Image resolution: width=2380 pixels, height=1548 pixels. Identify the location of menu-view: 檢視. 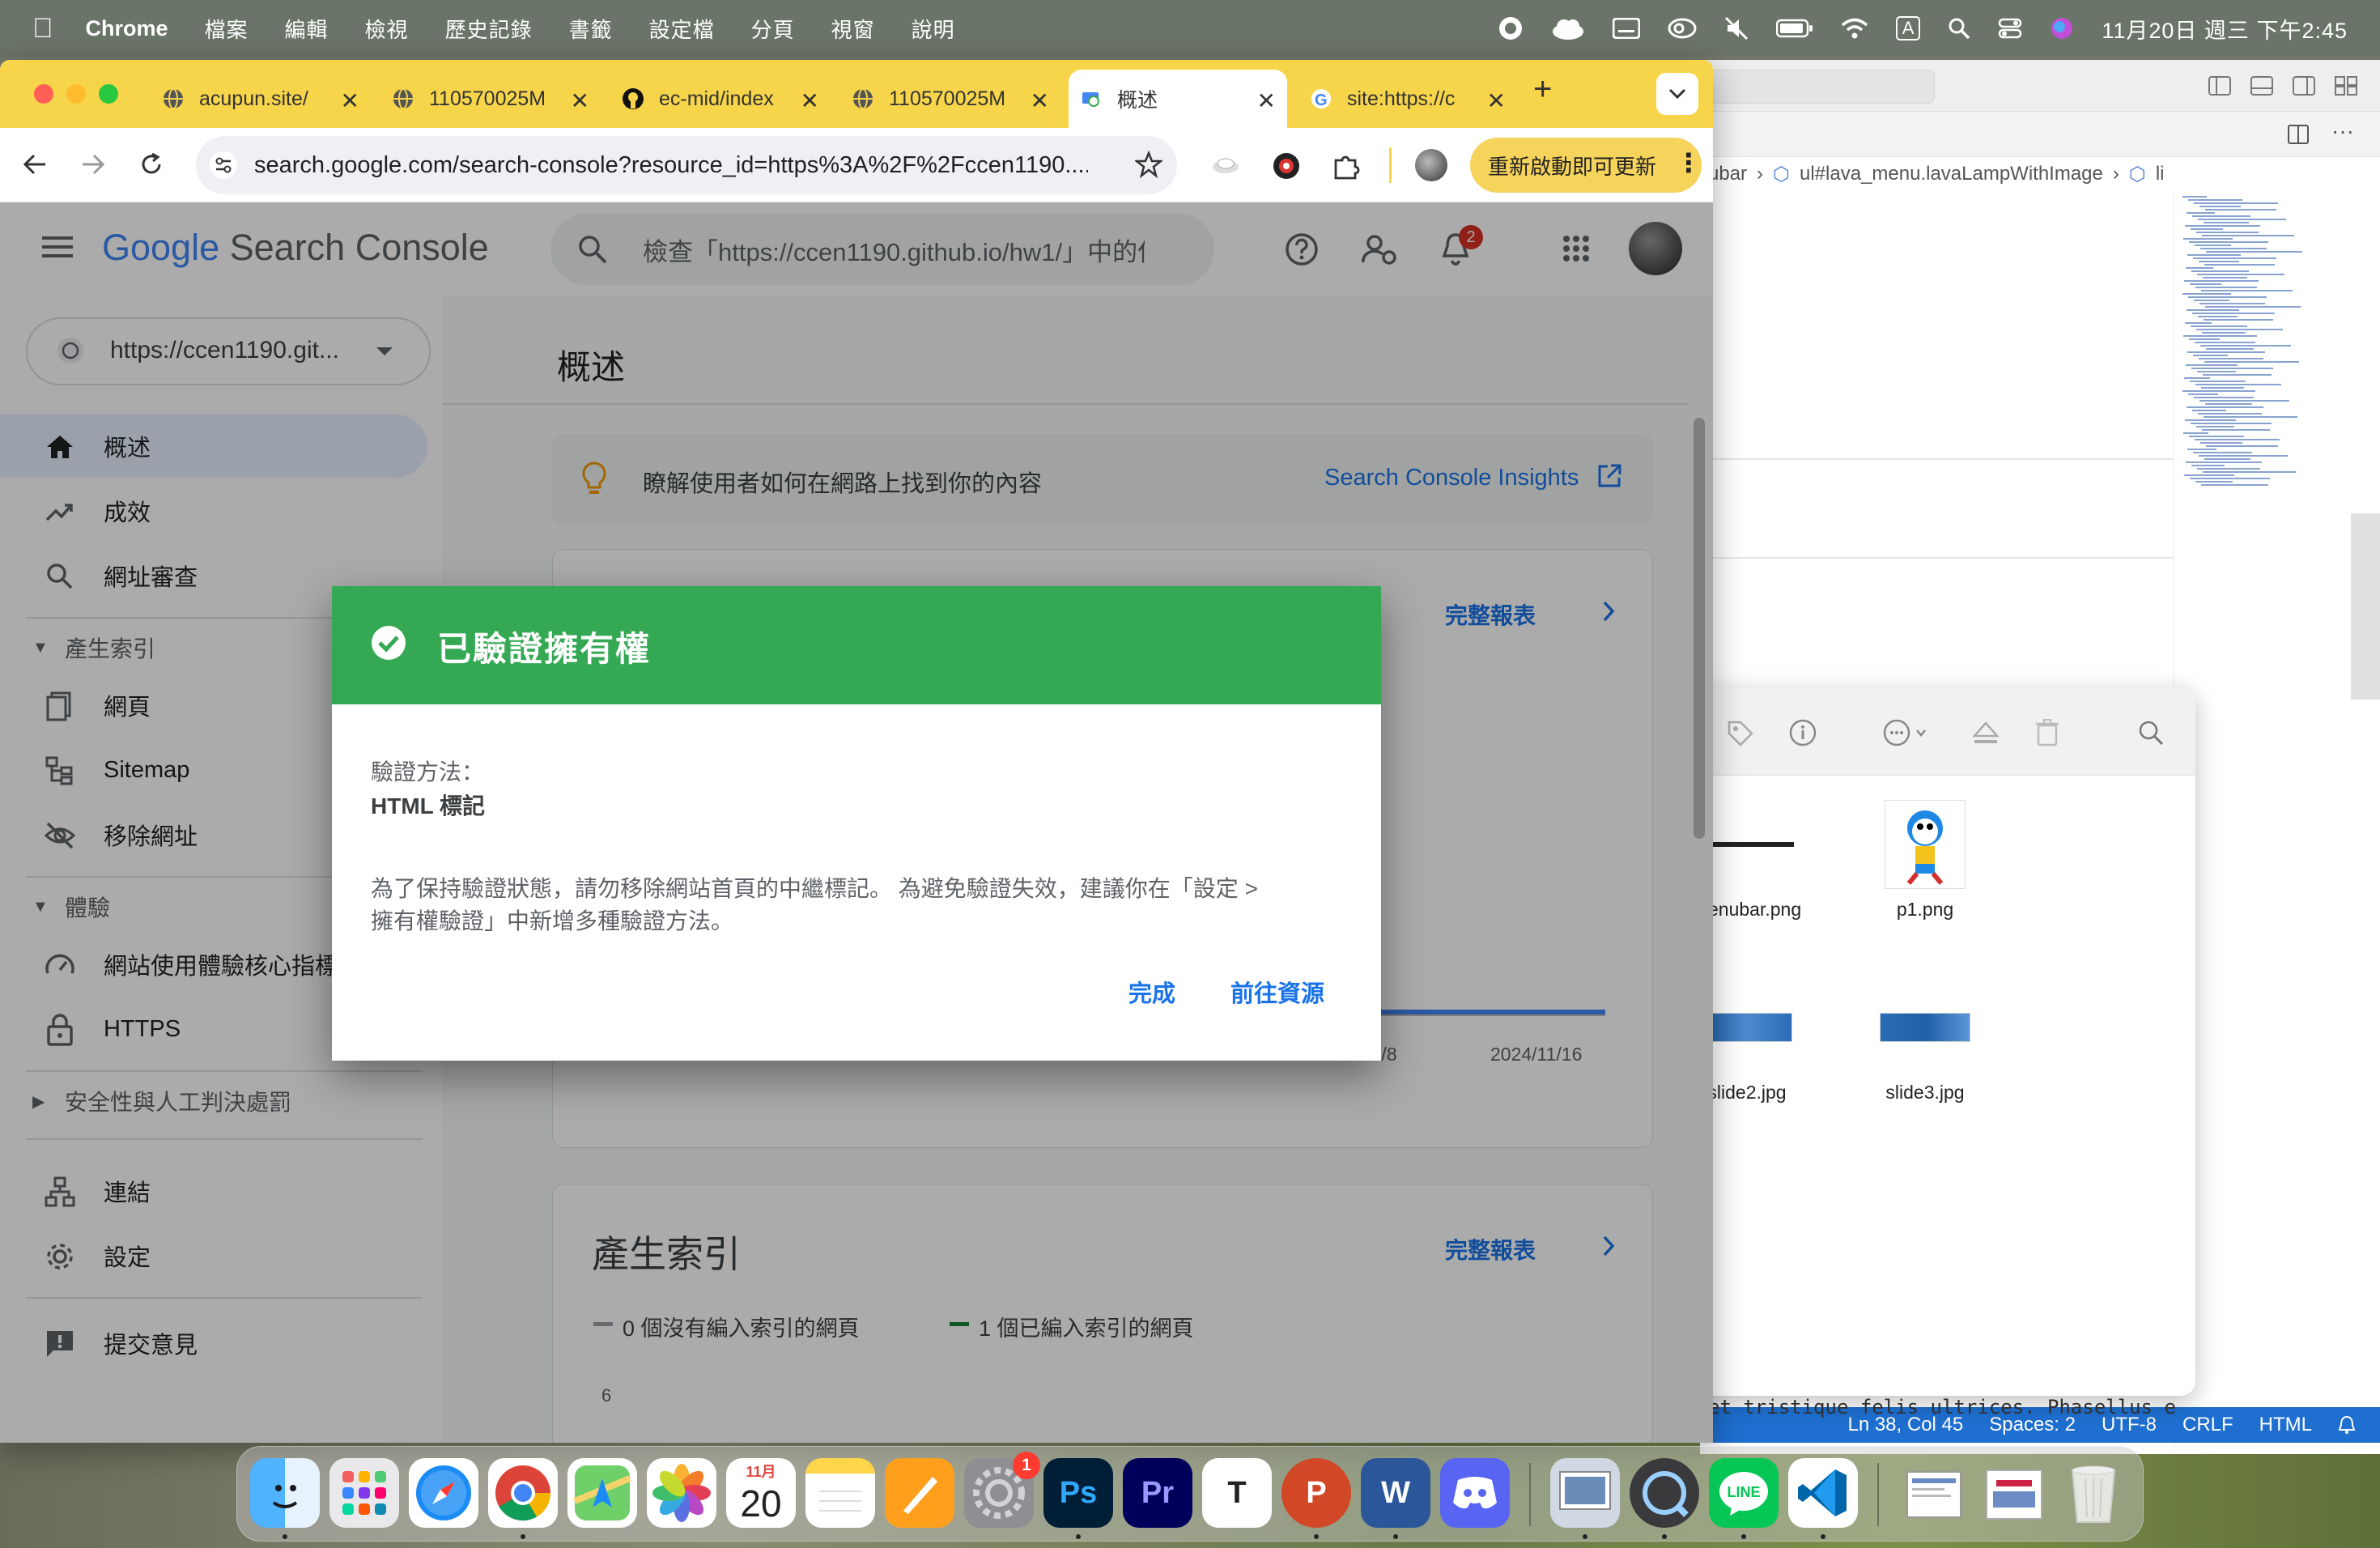
(387, 29).